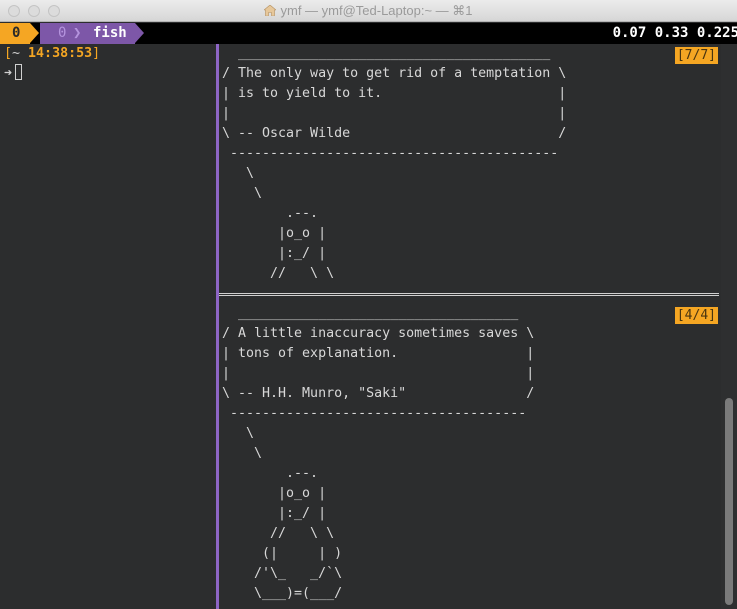 This screenshot has width=737, height=609. I want to click on scroll-position-badge-top: [7/7], so click(696, 55).